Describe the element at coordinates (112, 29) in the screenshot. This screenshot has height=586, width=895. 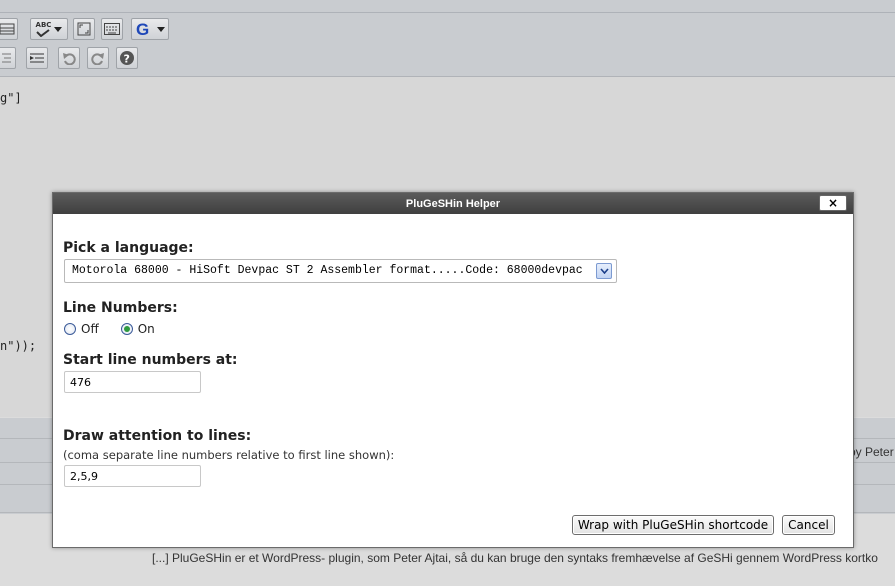
I see `keyboard-icon` at that location.